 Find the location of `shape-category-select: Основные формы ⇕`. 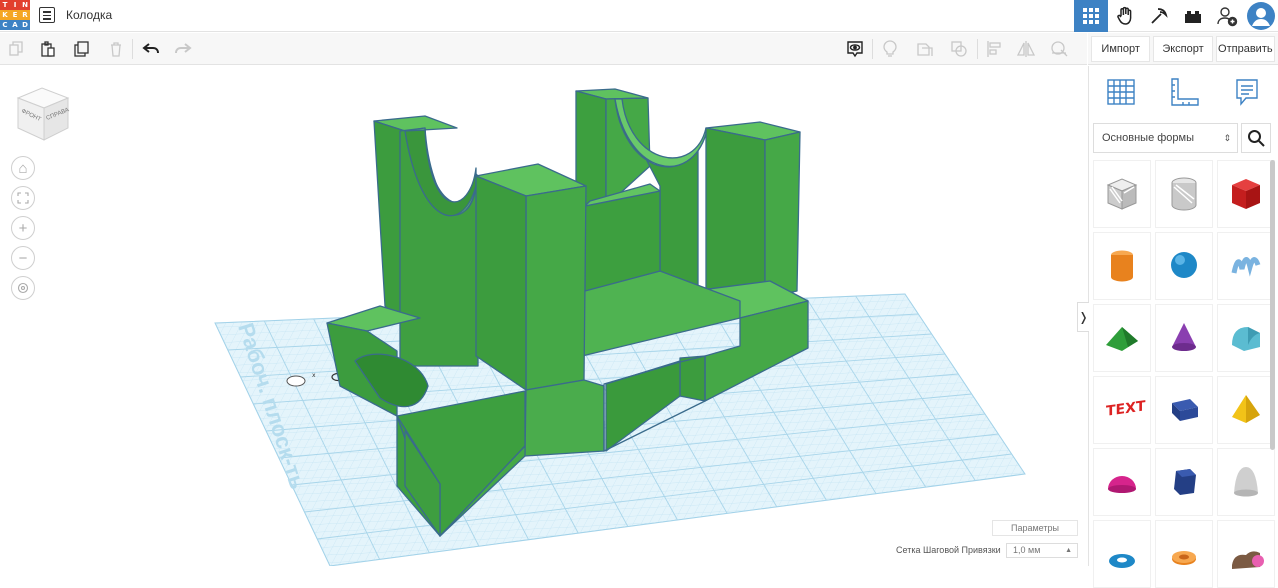

shape-category-select: Основные формы ⇕ is located at coordinates (1165, 138).